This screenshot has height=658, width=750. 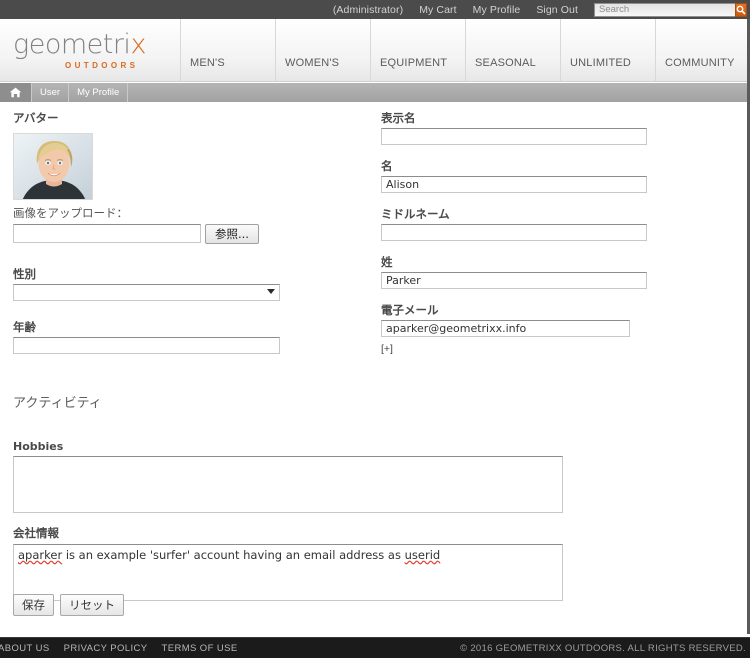 What do you see at coordinates (92, 605) in the screenshot?
I see `reset-button: リセット` at bounding box center [92, 605].